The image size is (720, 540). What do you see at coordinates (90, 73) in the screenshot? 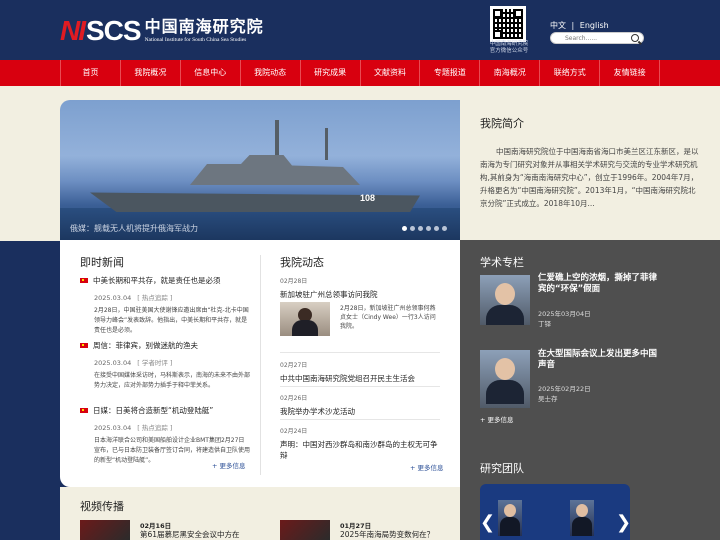
I see `nav-home: 首页` at bounding box center [90, 73].